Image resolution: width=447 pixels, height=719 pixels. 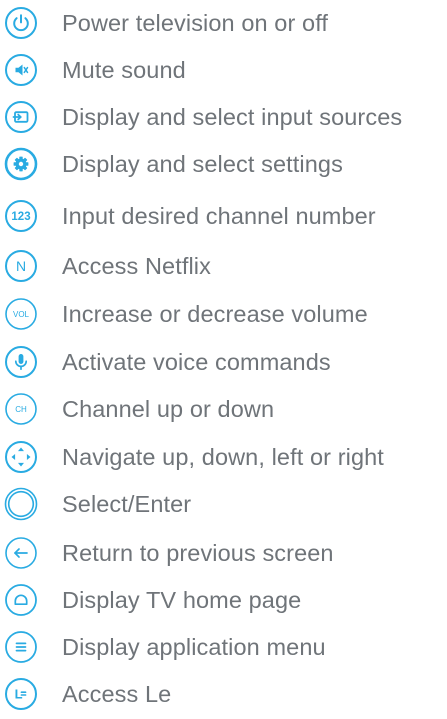 I want to click on list-item-label: Input desired channel number, so click(x=219, y=216).